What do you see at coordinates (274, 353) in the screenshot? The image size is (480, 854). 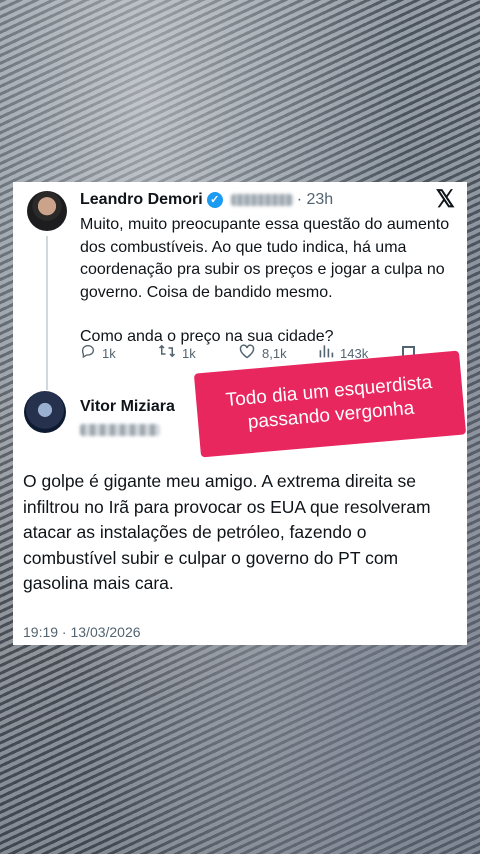 I see `like-count: 8,1k` at bounding box center [274, 353].